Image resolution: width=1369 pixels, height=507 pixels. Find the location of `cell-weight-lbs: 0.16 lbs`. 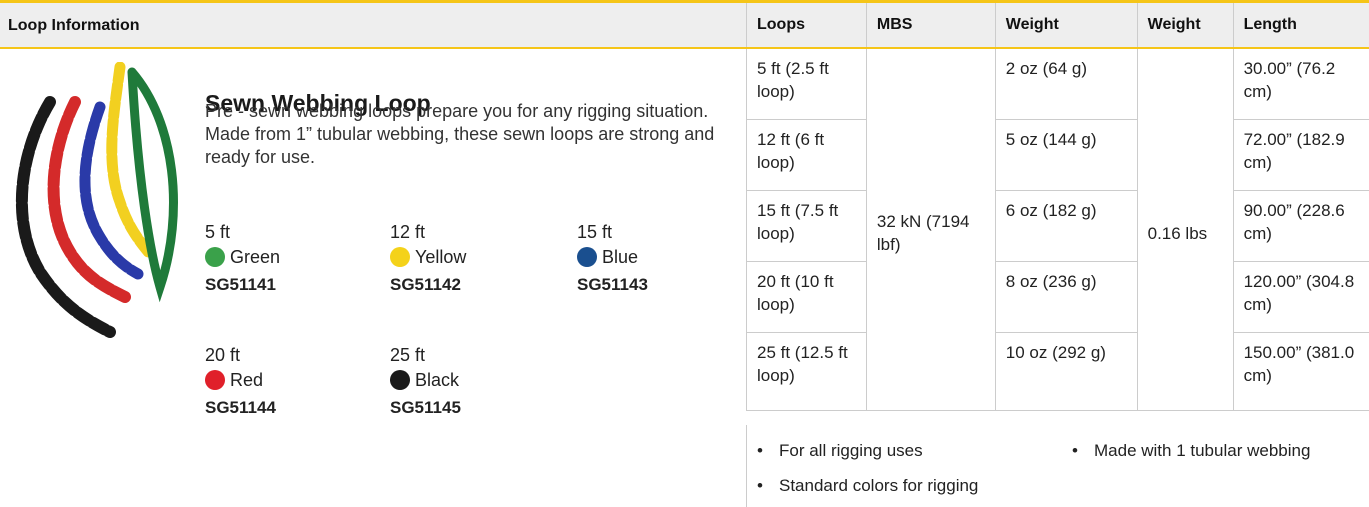

cell-weight-lbs: 0.16 lbs is located at coordinates (1185, 229).